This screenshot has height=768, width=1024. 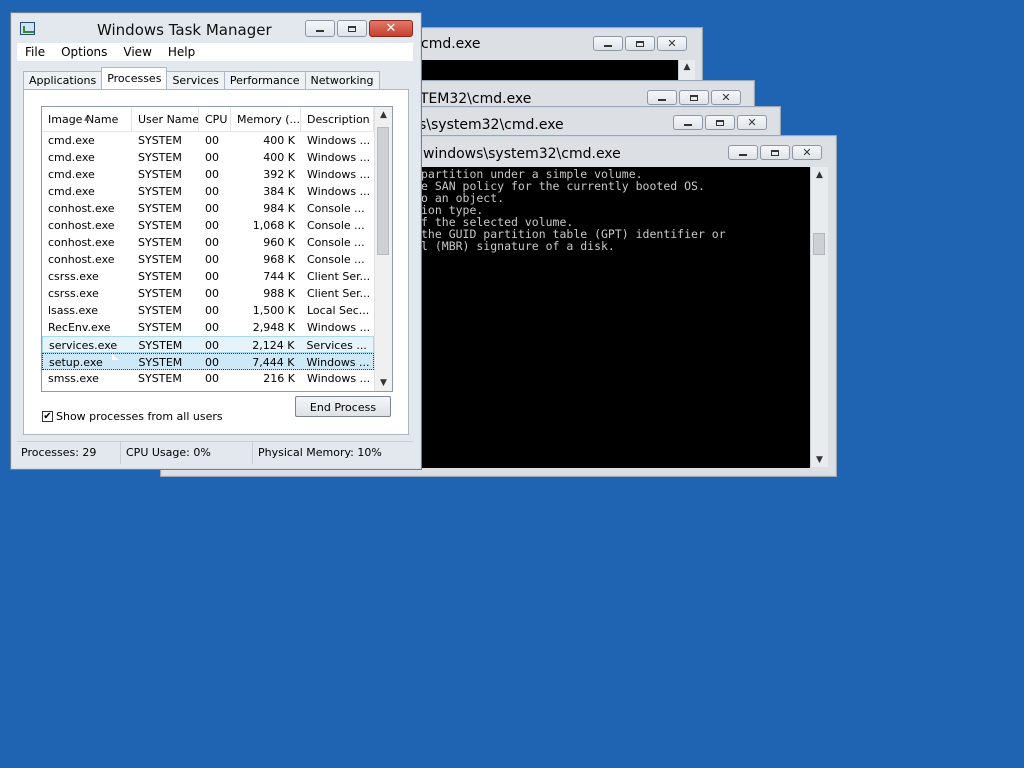 I want to click on tab-networking: Networking, so click(x=342, y=80).